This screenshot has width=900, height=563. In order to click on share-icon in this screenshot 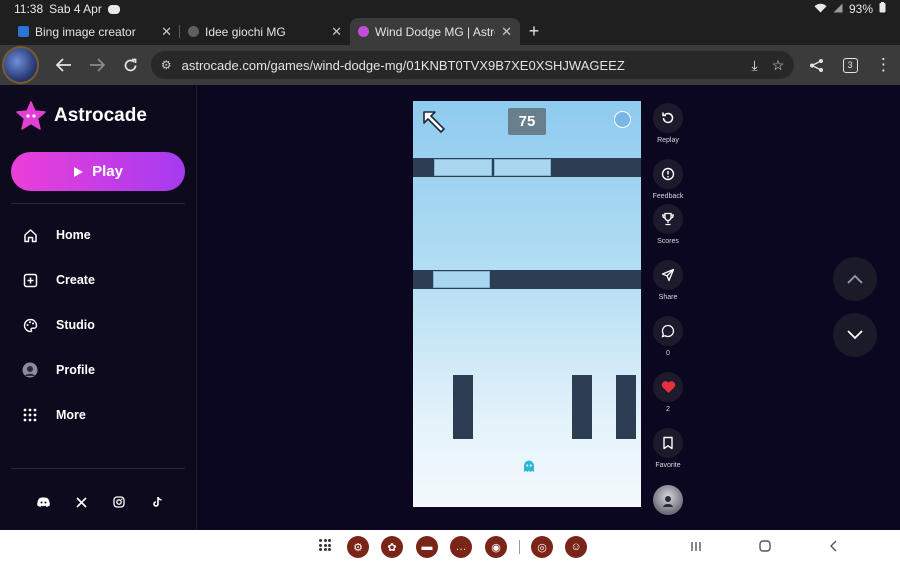, I will do `click(668, 275)`.